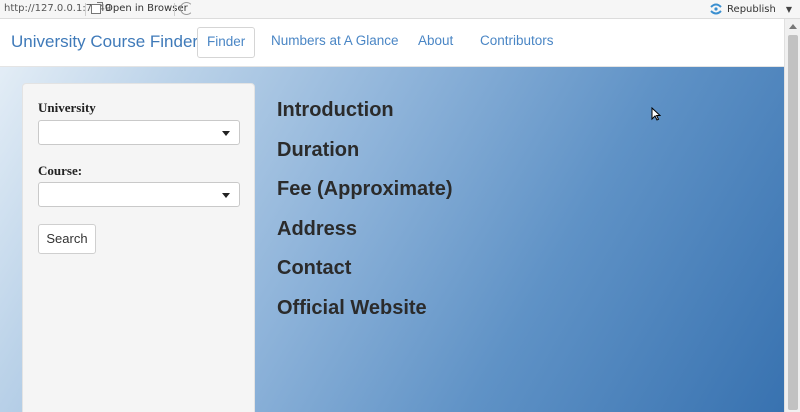  Describe the element at coordinates (656, 114) in the screenshot. I see `mouse-cursor-icon` at that location.